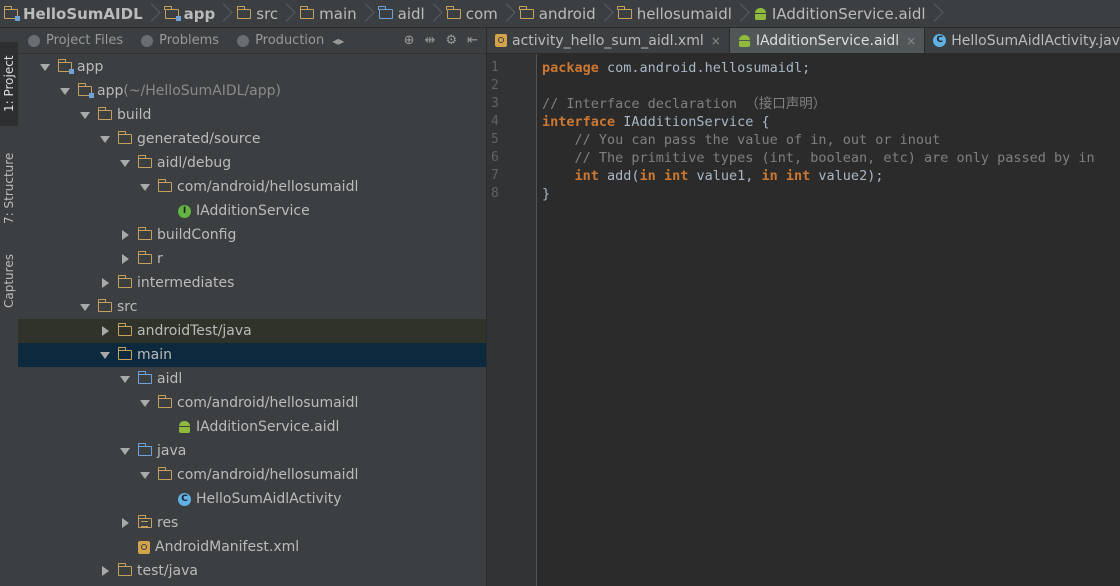 The image size is (1120, 586). I want to click on code-line: // Interface declaration （接口声明）, so click(831, 104).